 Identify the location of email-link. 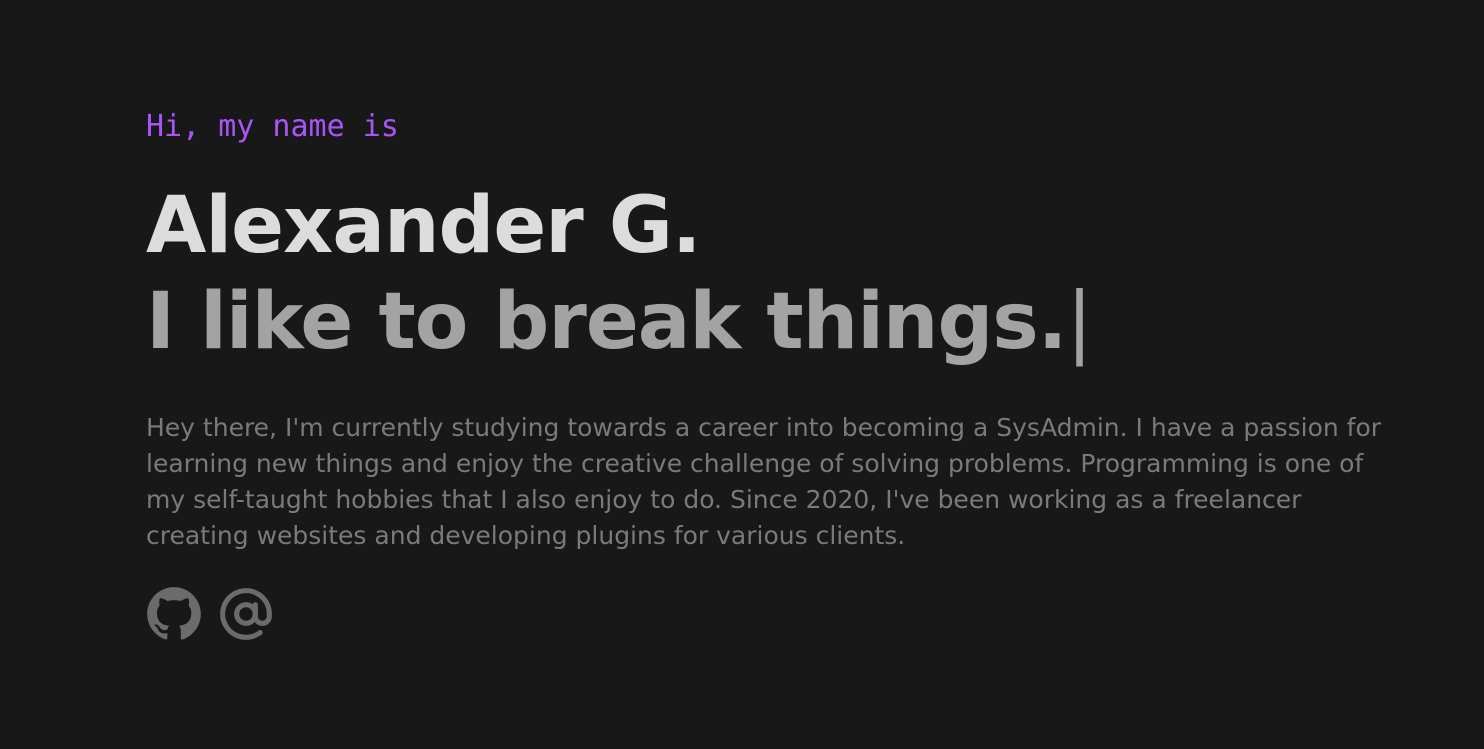
(246, 614).